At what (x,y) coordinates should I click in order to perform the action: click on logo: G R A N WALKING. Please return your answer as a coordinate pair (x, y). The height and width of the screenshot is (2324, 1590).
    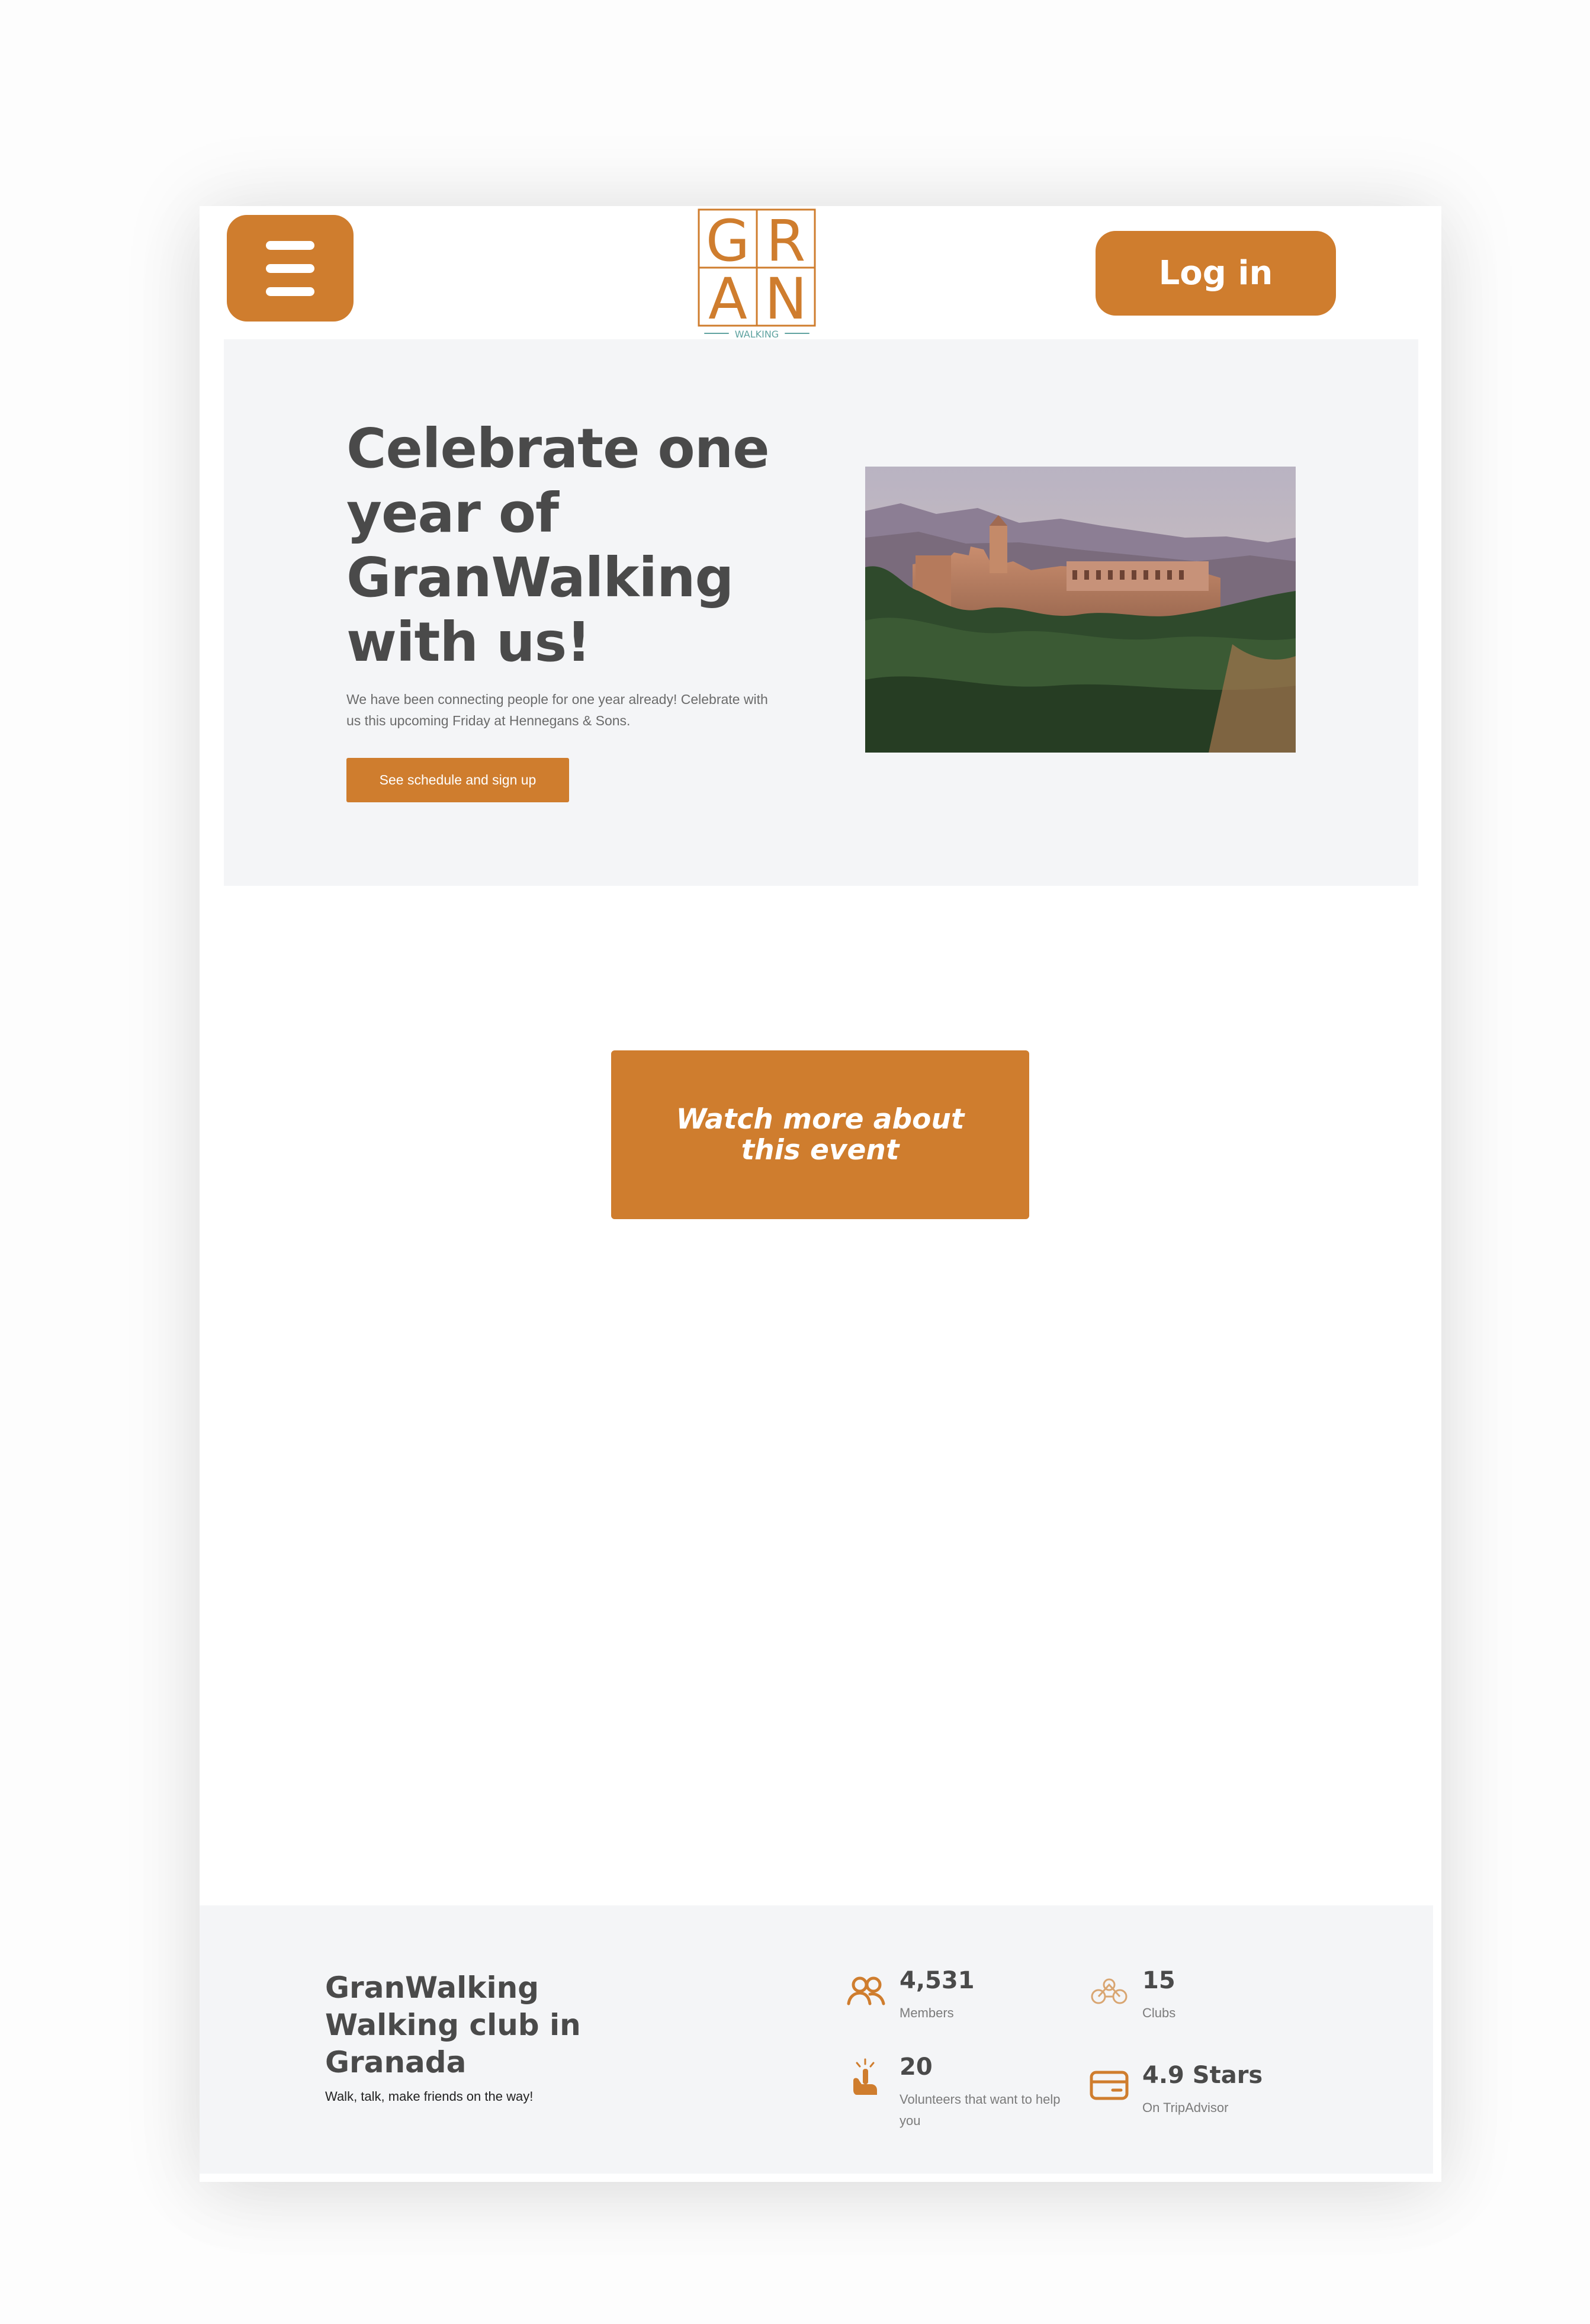
    Looking at the image, I should click on (757, 275).